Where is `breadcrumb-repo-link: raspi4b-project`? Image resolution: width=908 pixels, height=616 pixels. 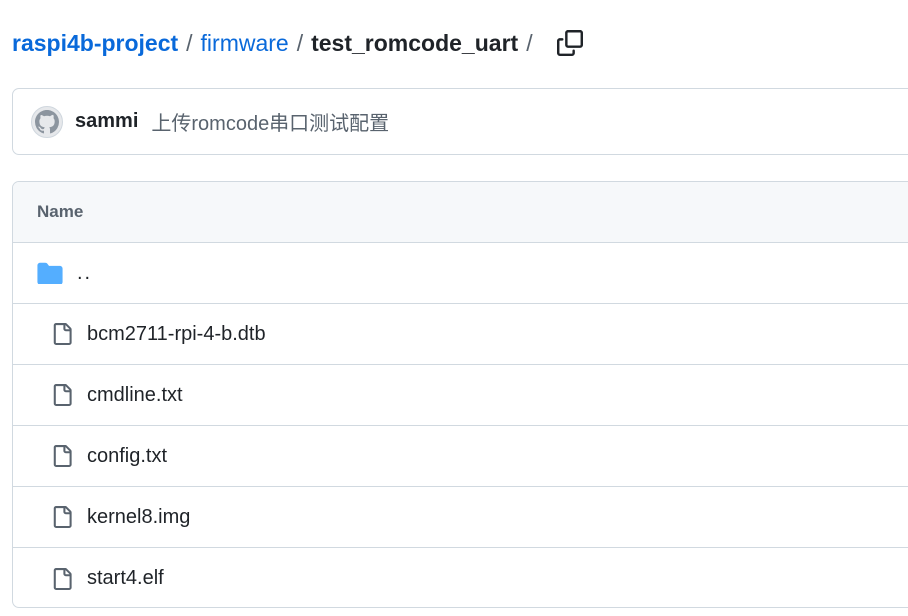 breadcrumb-repo-link: raspi4b-project is located at coordinates (95, 43).